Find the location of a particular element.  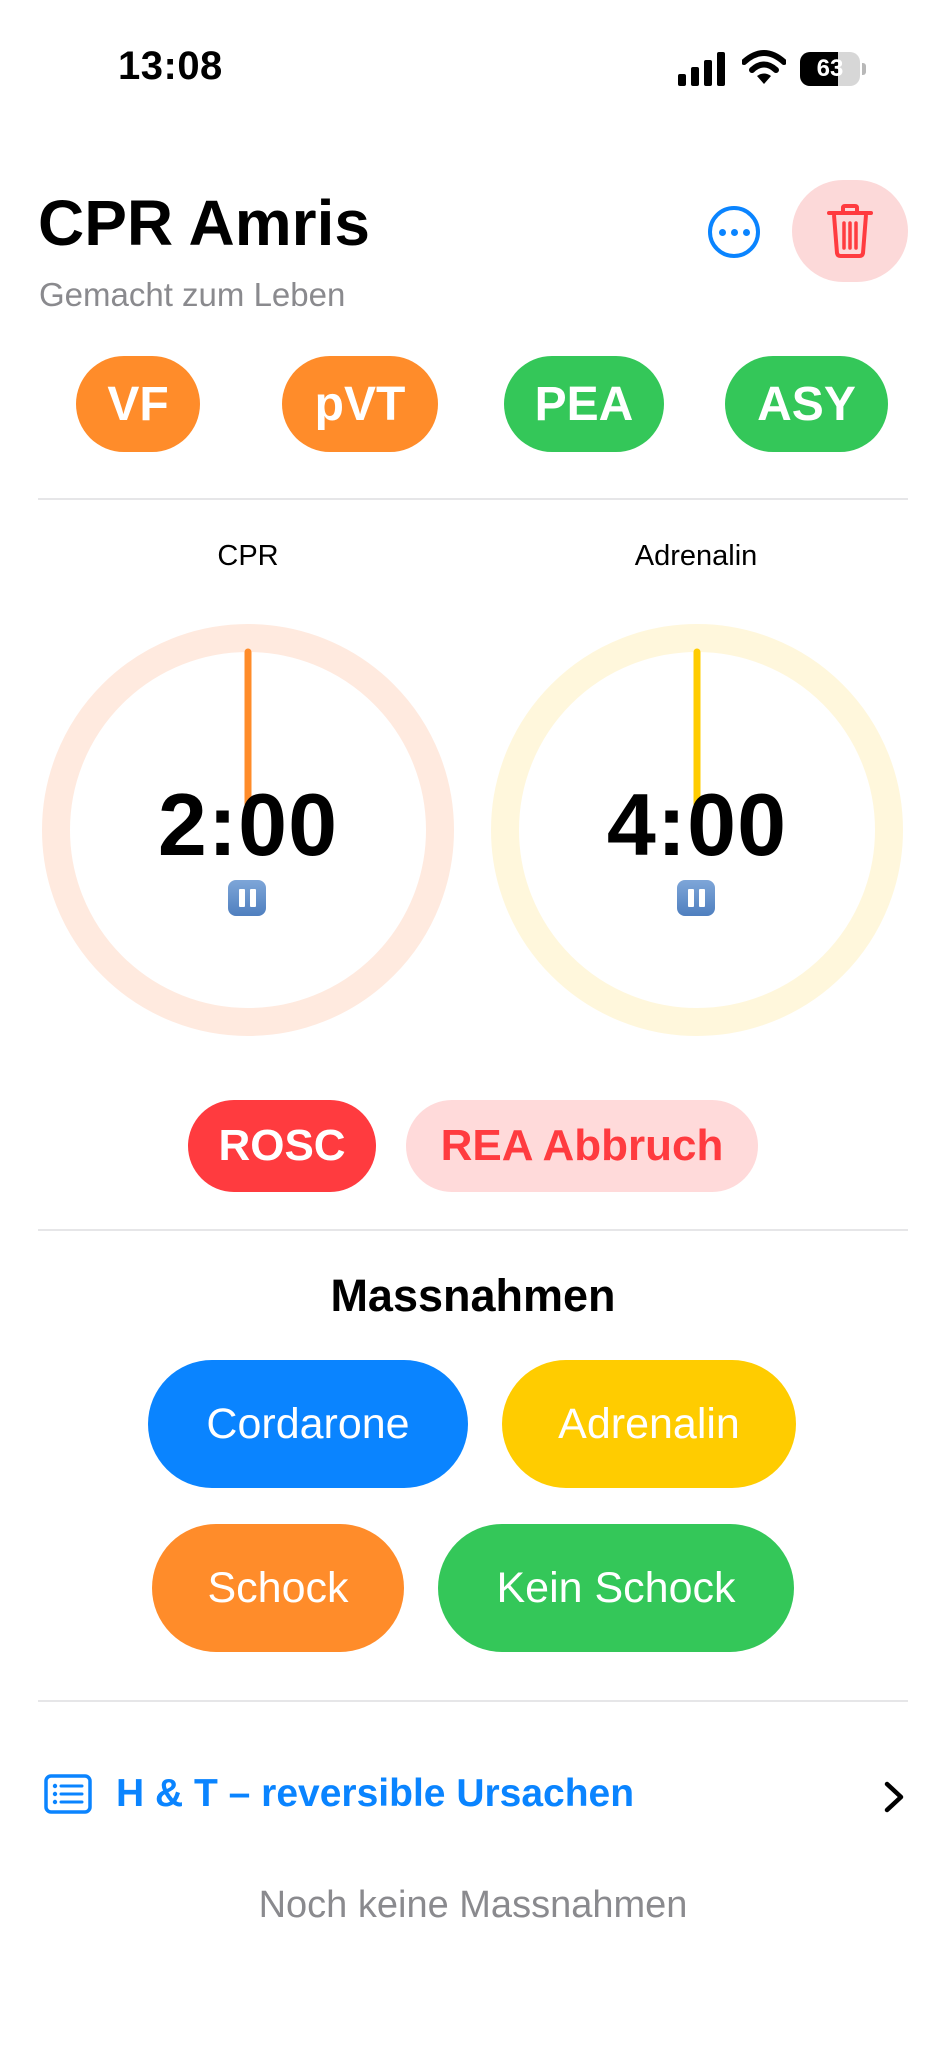

cpr-timer: 2:00 is located at coordinates (248, 830).